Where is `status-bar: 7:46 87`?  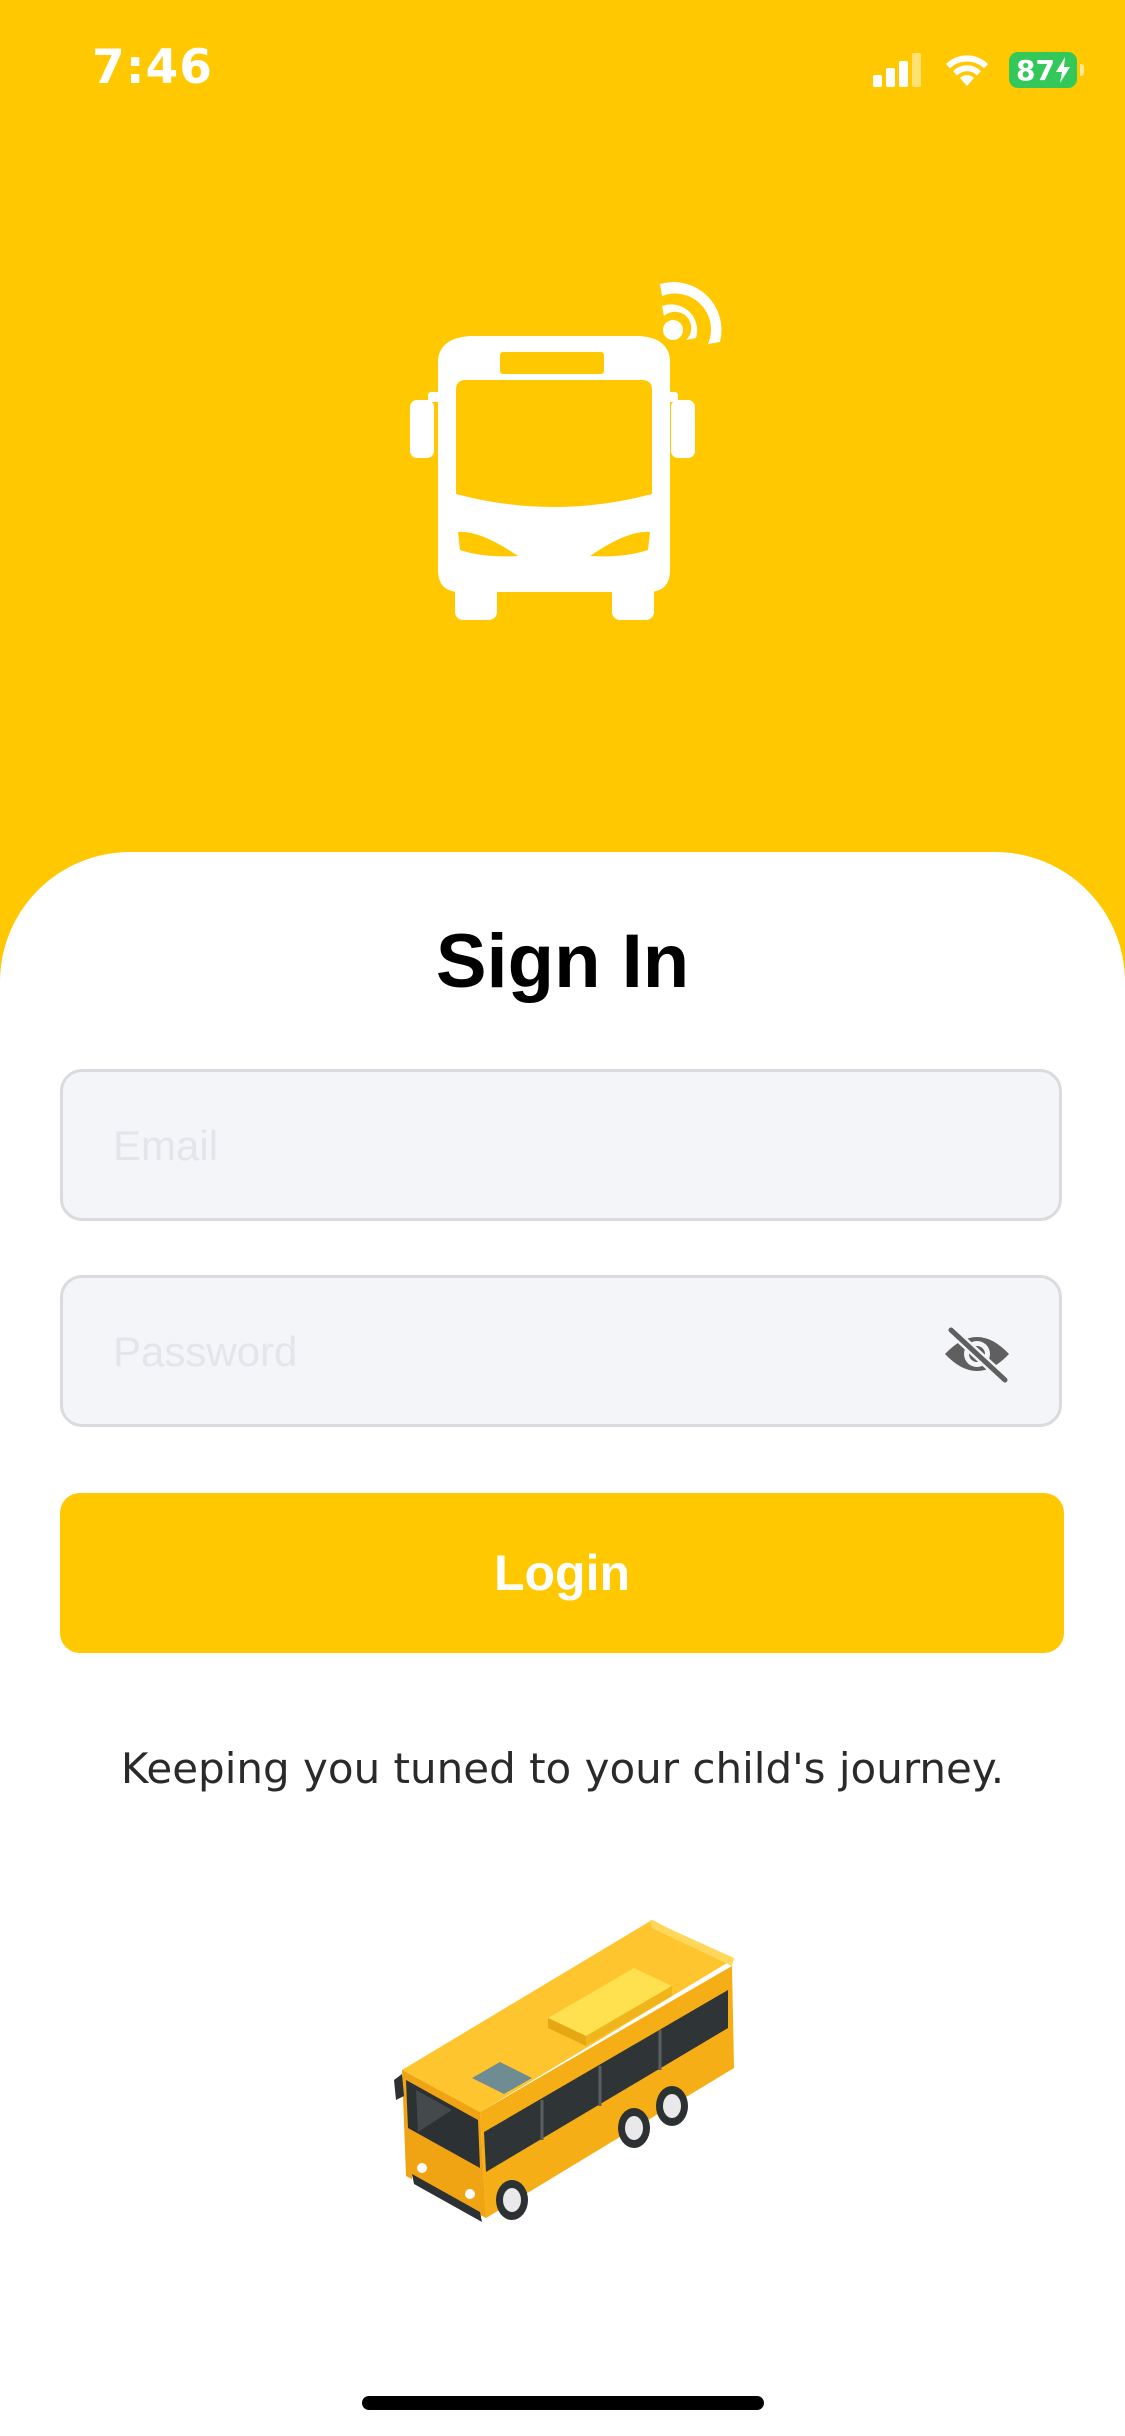
status-bar: 7:46 87 is located at coordinates (562, 70).